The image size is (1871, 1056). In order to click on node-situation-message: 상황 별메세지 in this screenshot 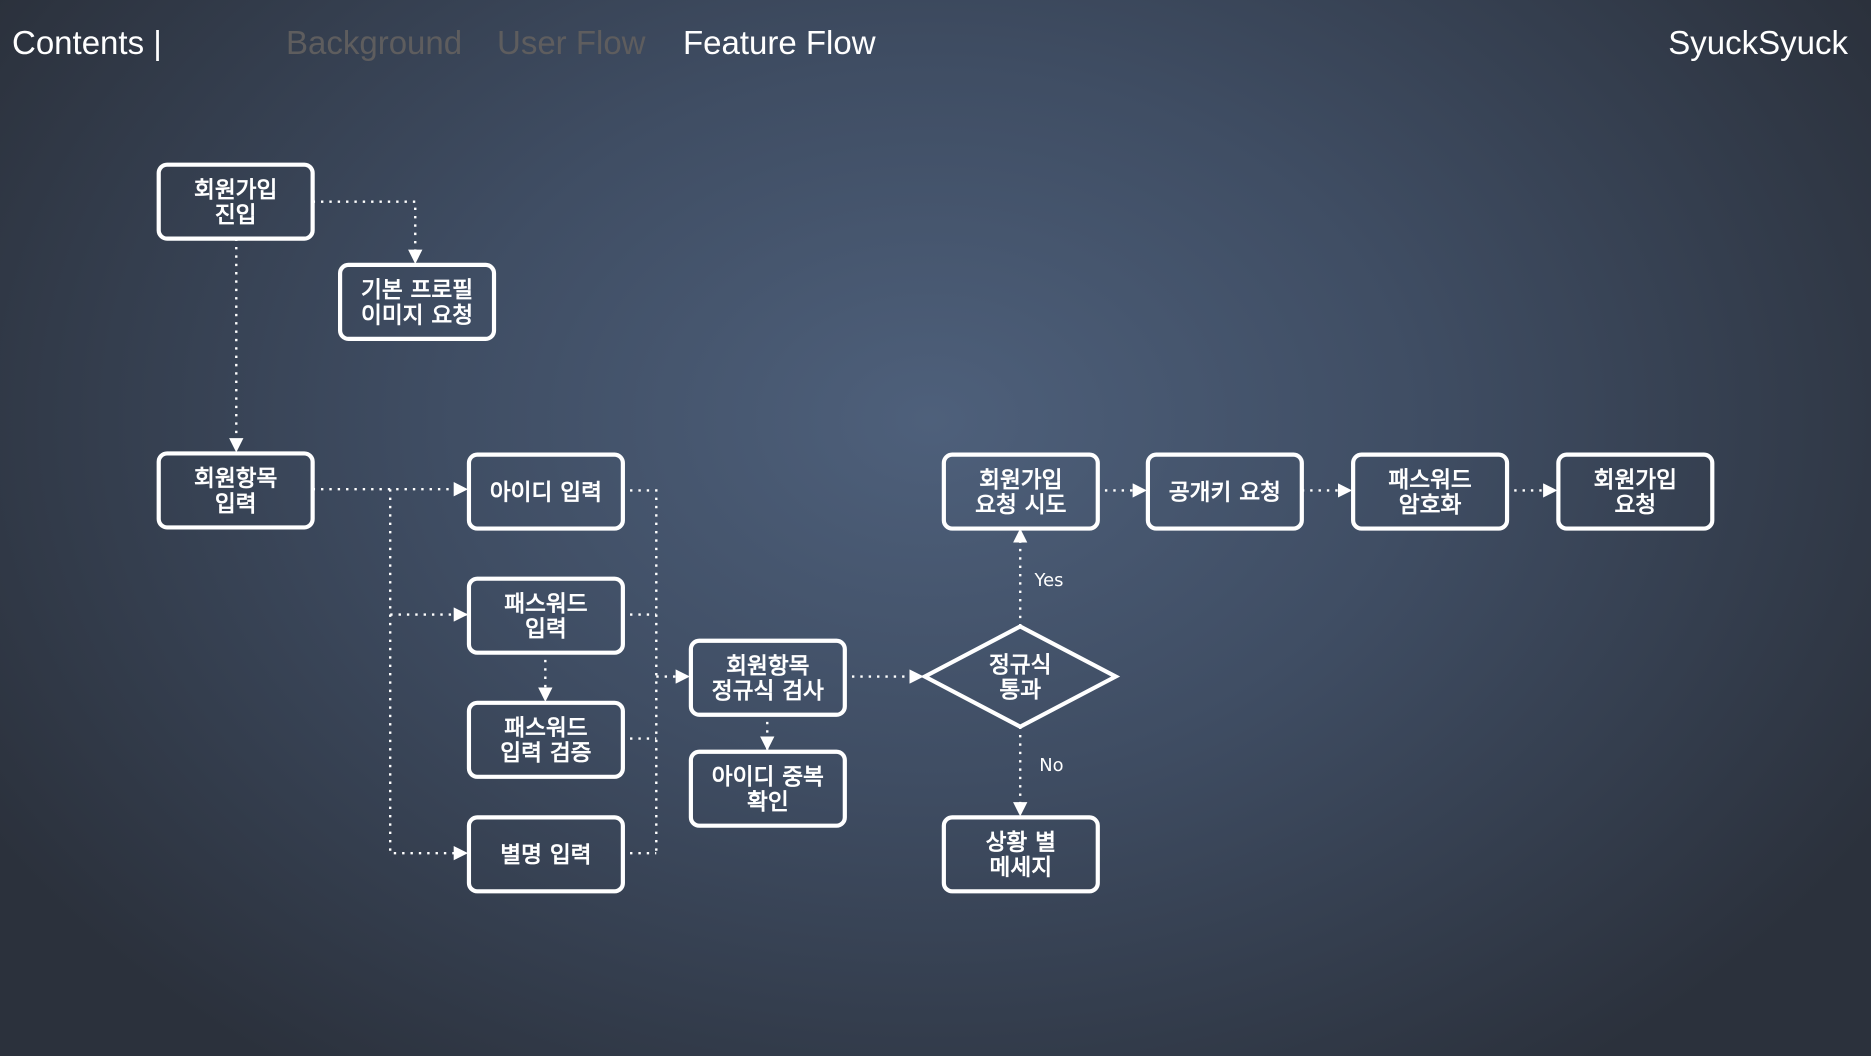, I will do `click(1020, 854)`.